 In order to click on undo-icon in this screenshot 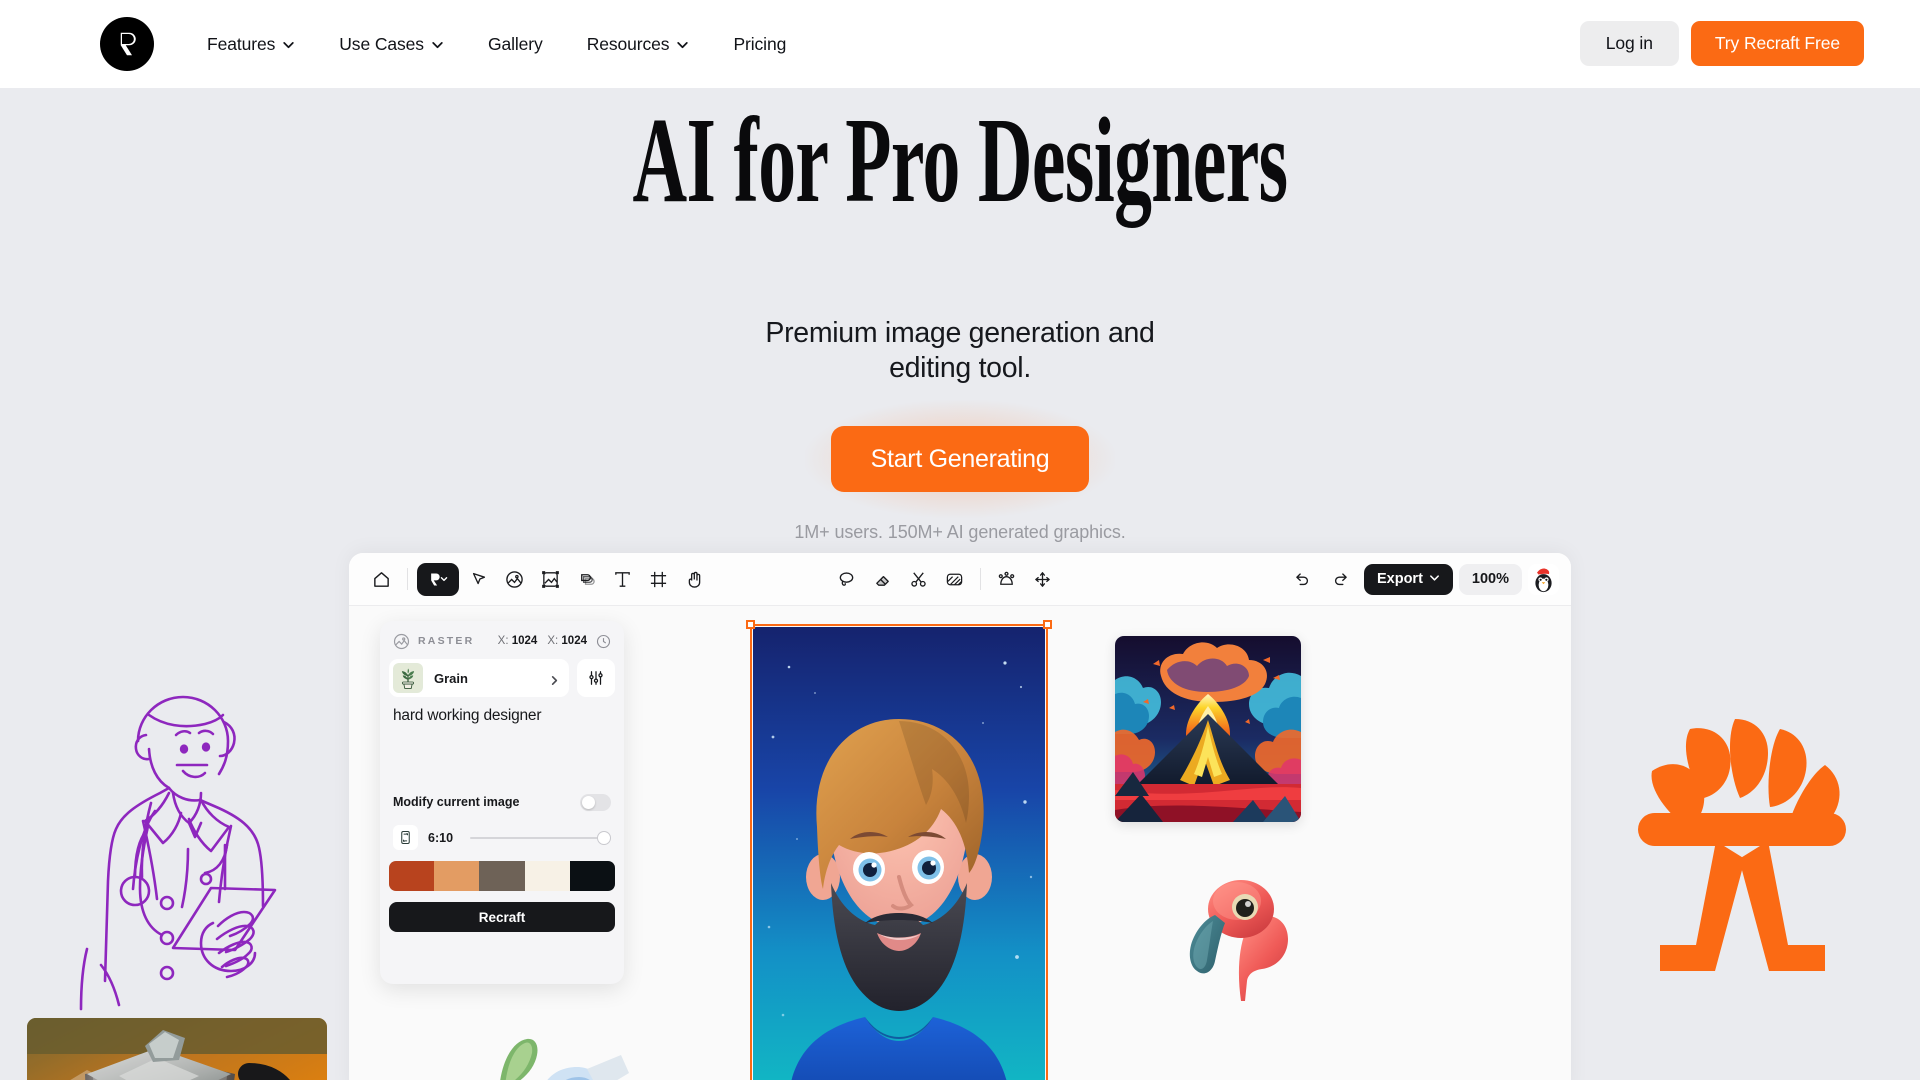, I will do `click(1302, 579)`.